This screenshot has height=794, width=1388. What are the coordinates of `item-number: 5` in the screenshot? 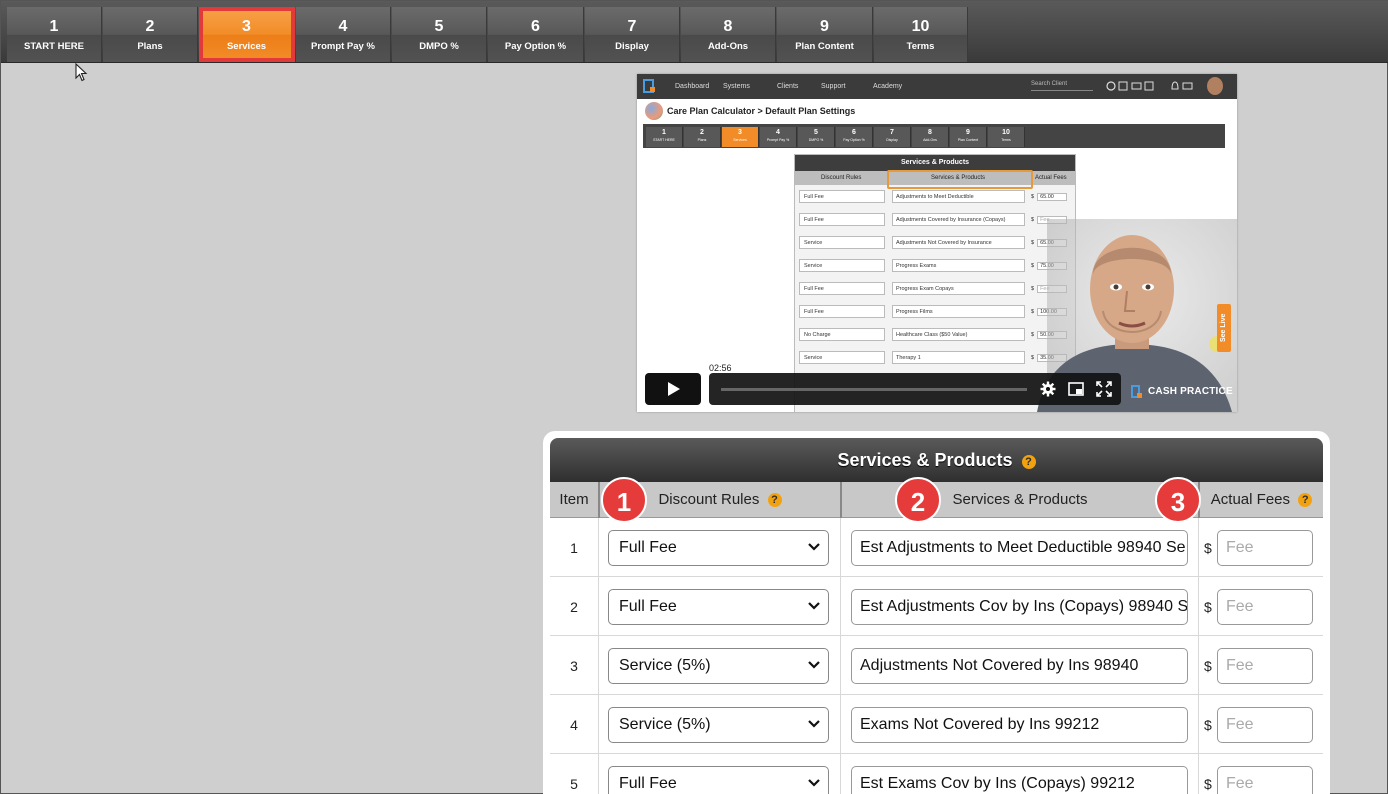 It's located at (574, 784).